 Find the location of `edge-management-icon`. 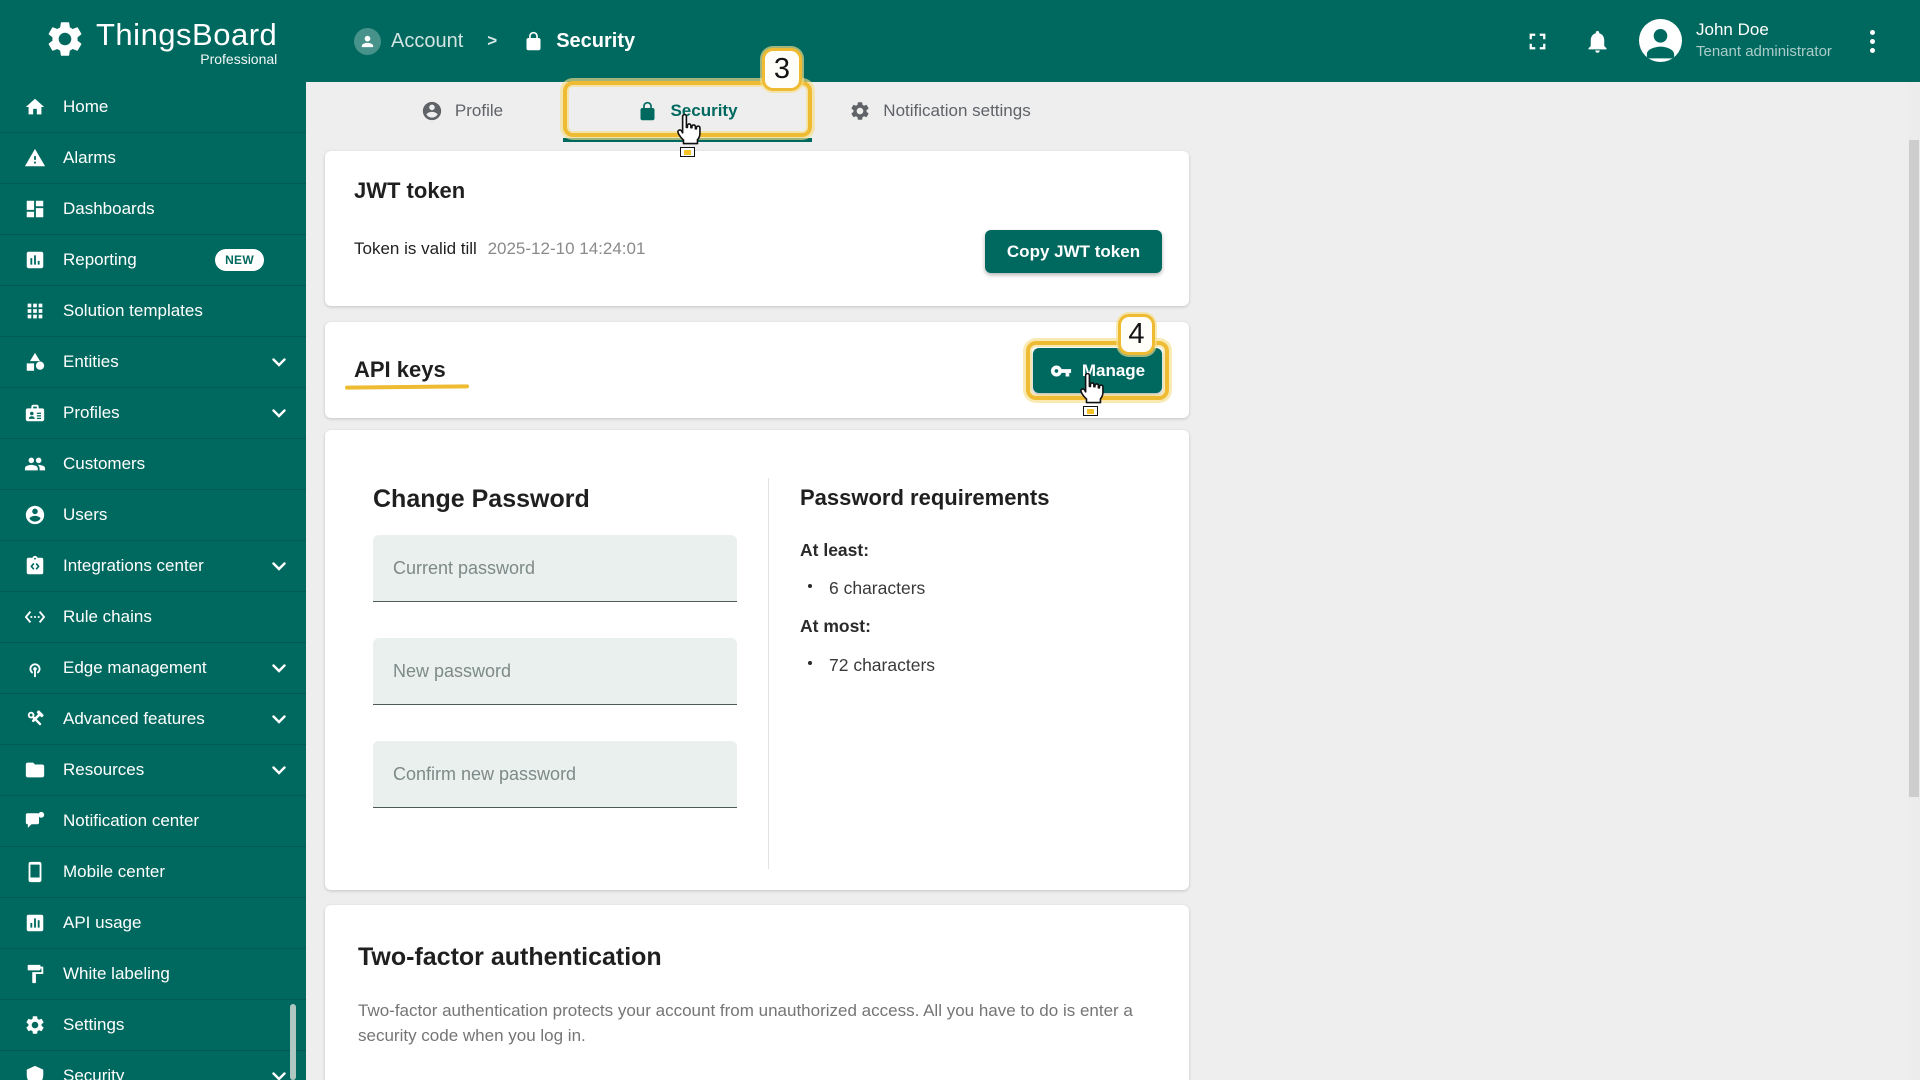

edge-management-icon is located at coordinates (35, 670).